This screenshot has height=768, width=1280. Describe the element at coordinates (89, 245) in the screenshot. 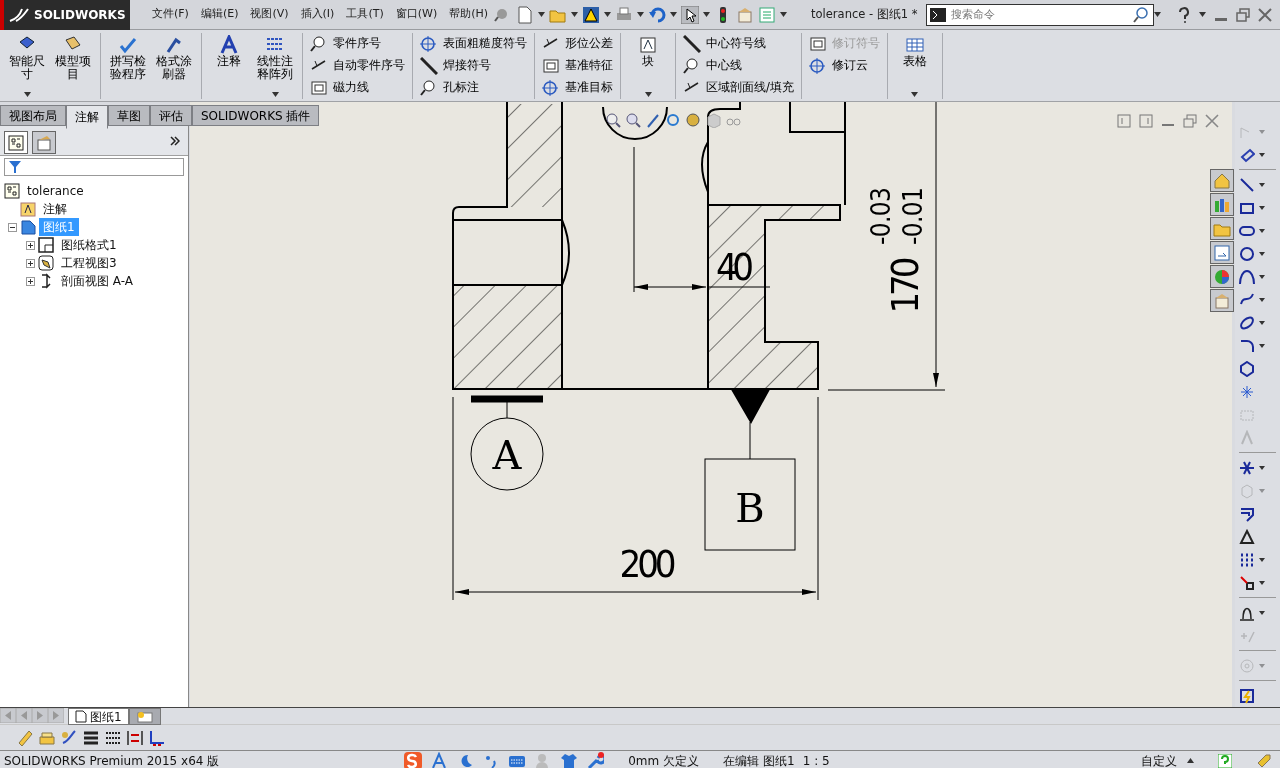

I see `tree-item: 图纸格式1` at that location.